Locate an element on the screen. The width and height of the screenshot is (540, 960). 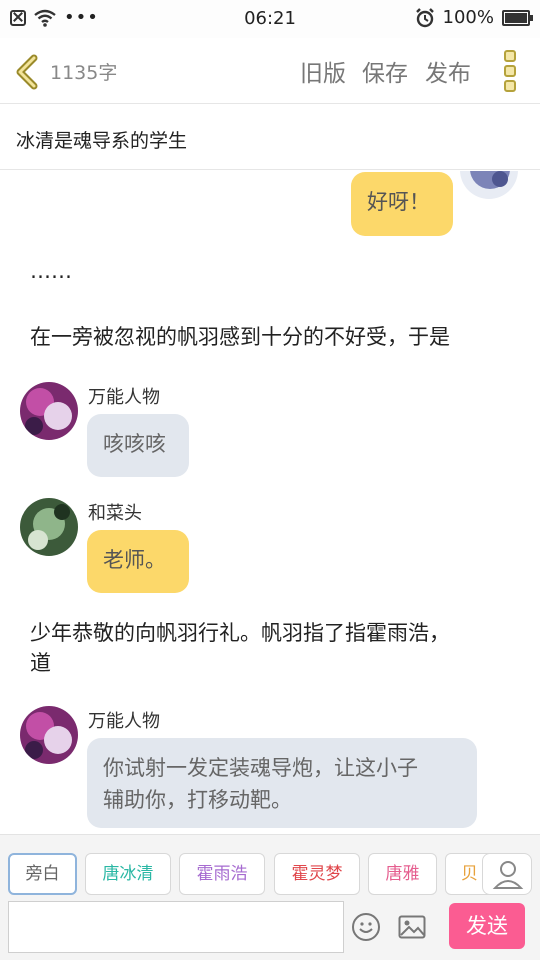
battery-icon is located at coordinates (517, 17).